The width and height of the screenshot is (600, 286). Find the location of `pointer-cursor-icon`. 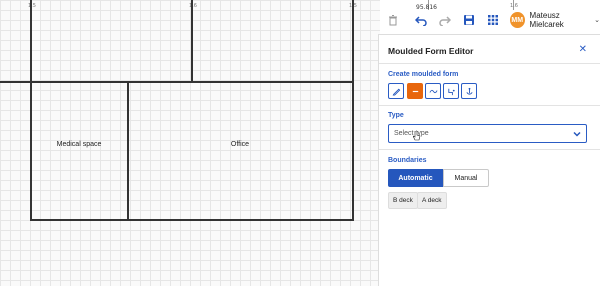

pointer-cursor-icon is located at coordinates (417, 136).